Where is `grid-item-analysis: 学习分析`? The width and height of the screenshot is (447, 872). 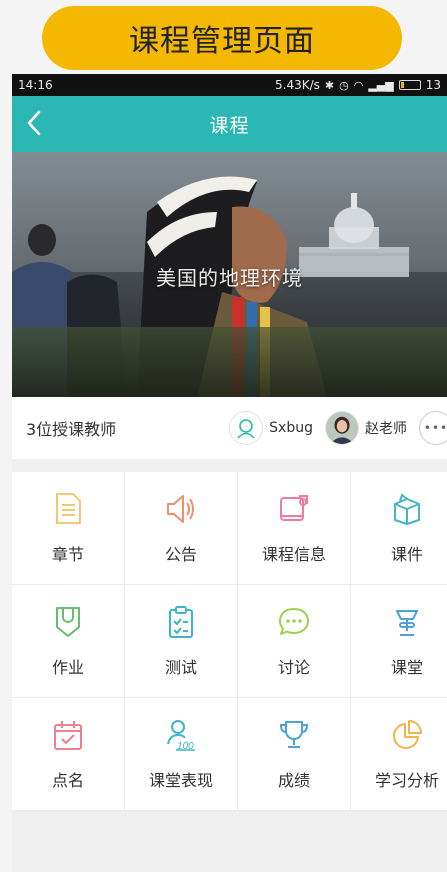 grid-item-analysis: 学习分析 is located at coordinates (399, 754).